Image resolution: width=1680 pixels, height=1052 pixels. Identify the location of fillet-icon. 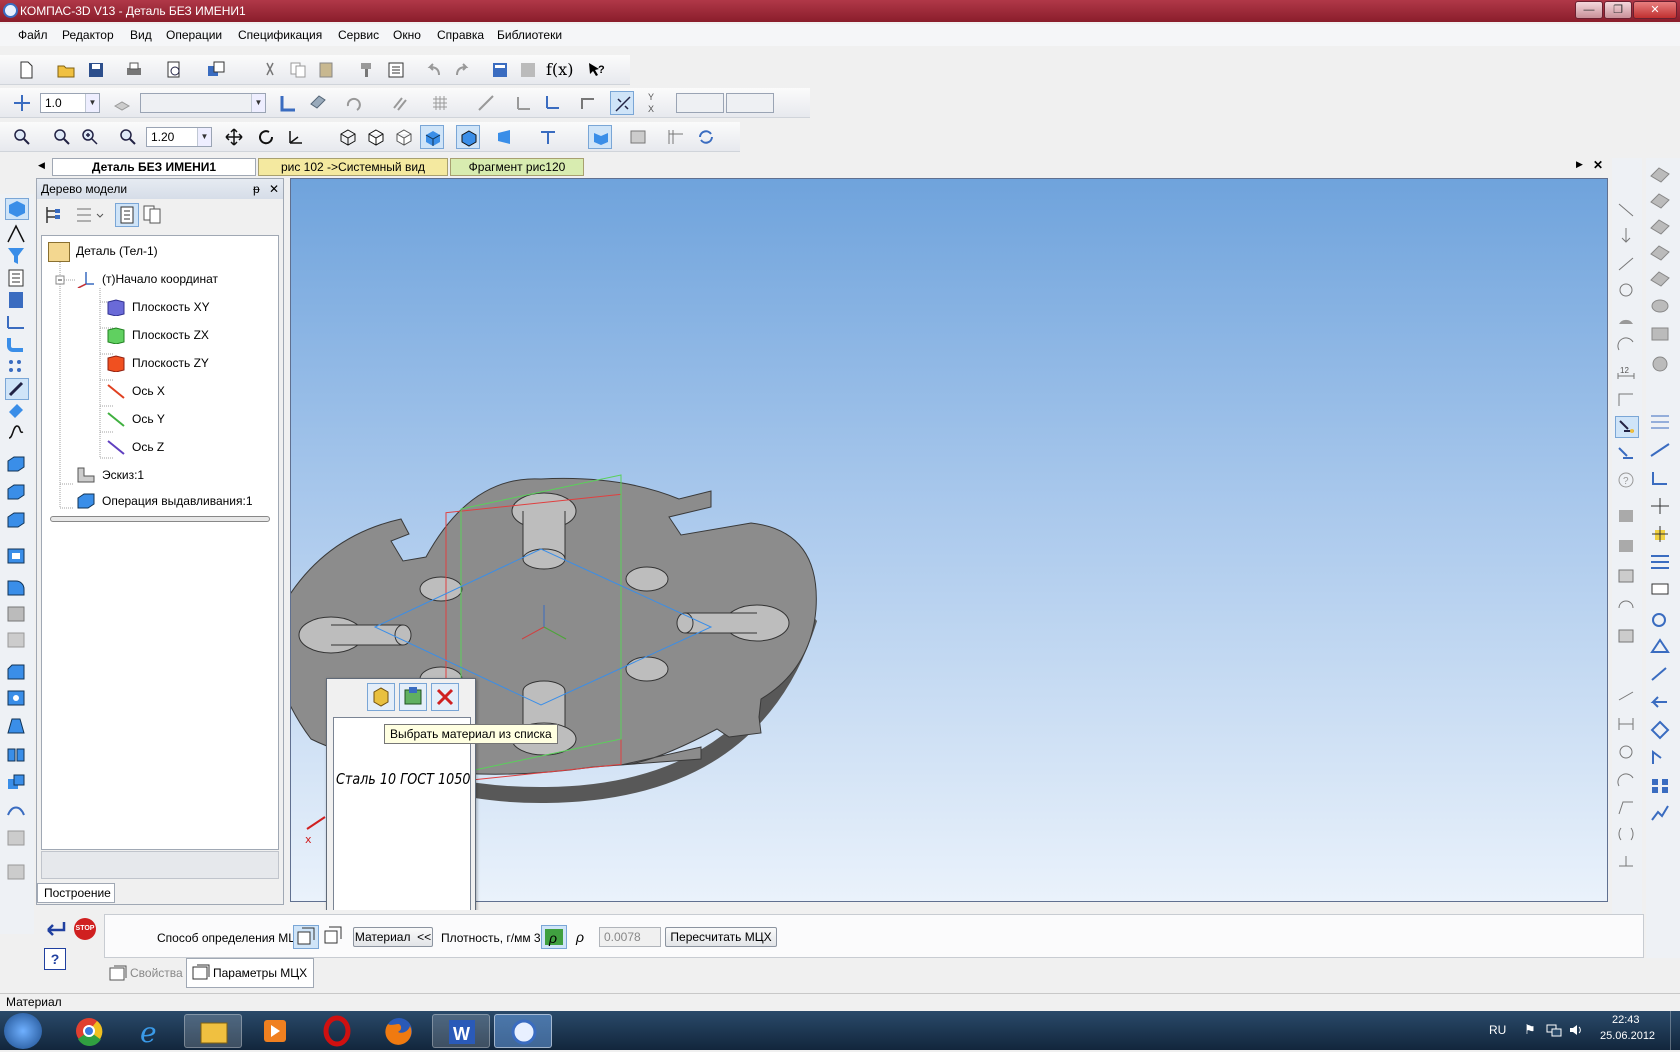
(17, 589).